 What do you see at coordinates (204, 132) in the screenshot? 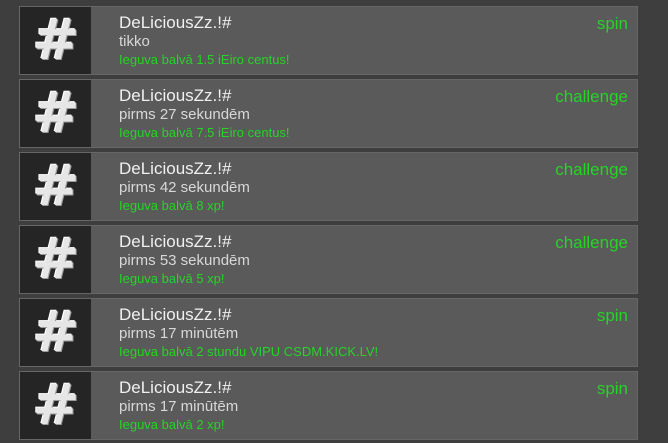
I see `reward-text: Ieguva balvā 7.5 iEiro centus!` at bounding box center [204, 132].